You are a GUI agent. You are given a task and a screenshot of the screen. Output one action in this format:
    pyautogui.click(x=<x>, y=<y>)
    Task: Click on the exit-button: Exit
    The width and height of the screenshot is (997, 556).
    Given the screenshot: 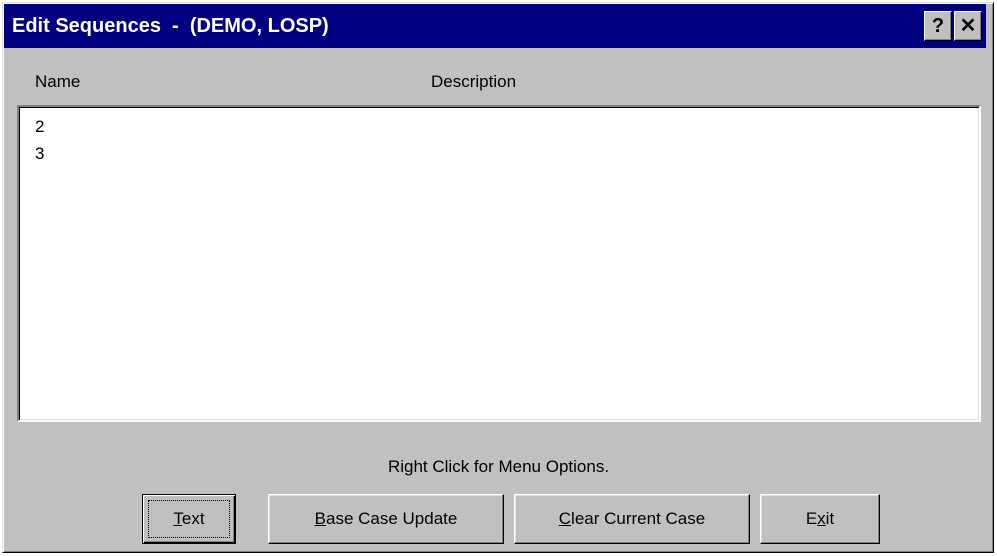 What is the action you would take?
    pyautogui.click(x=820, y=519)
    